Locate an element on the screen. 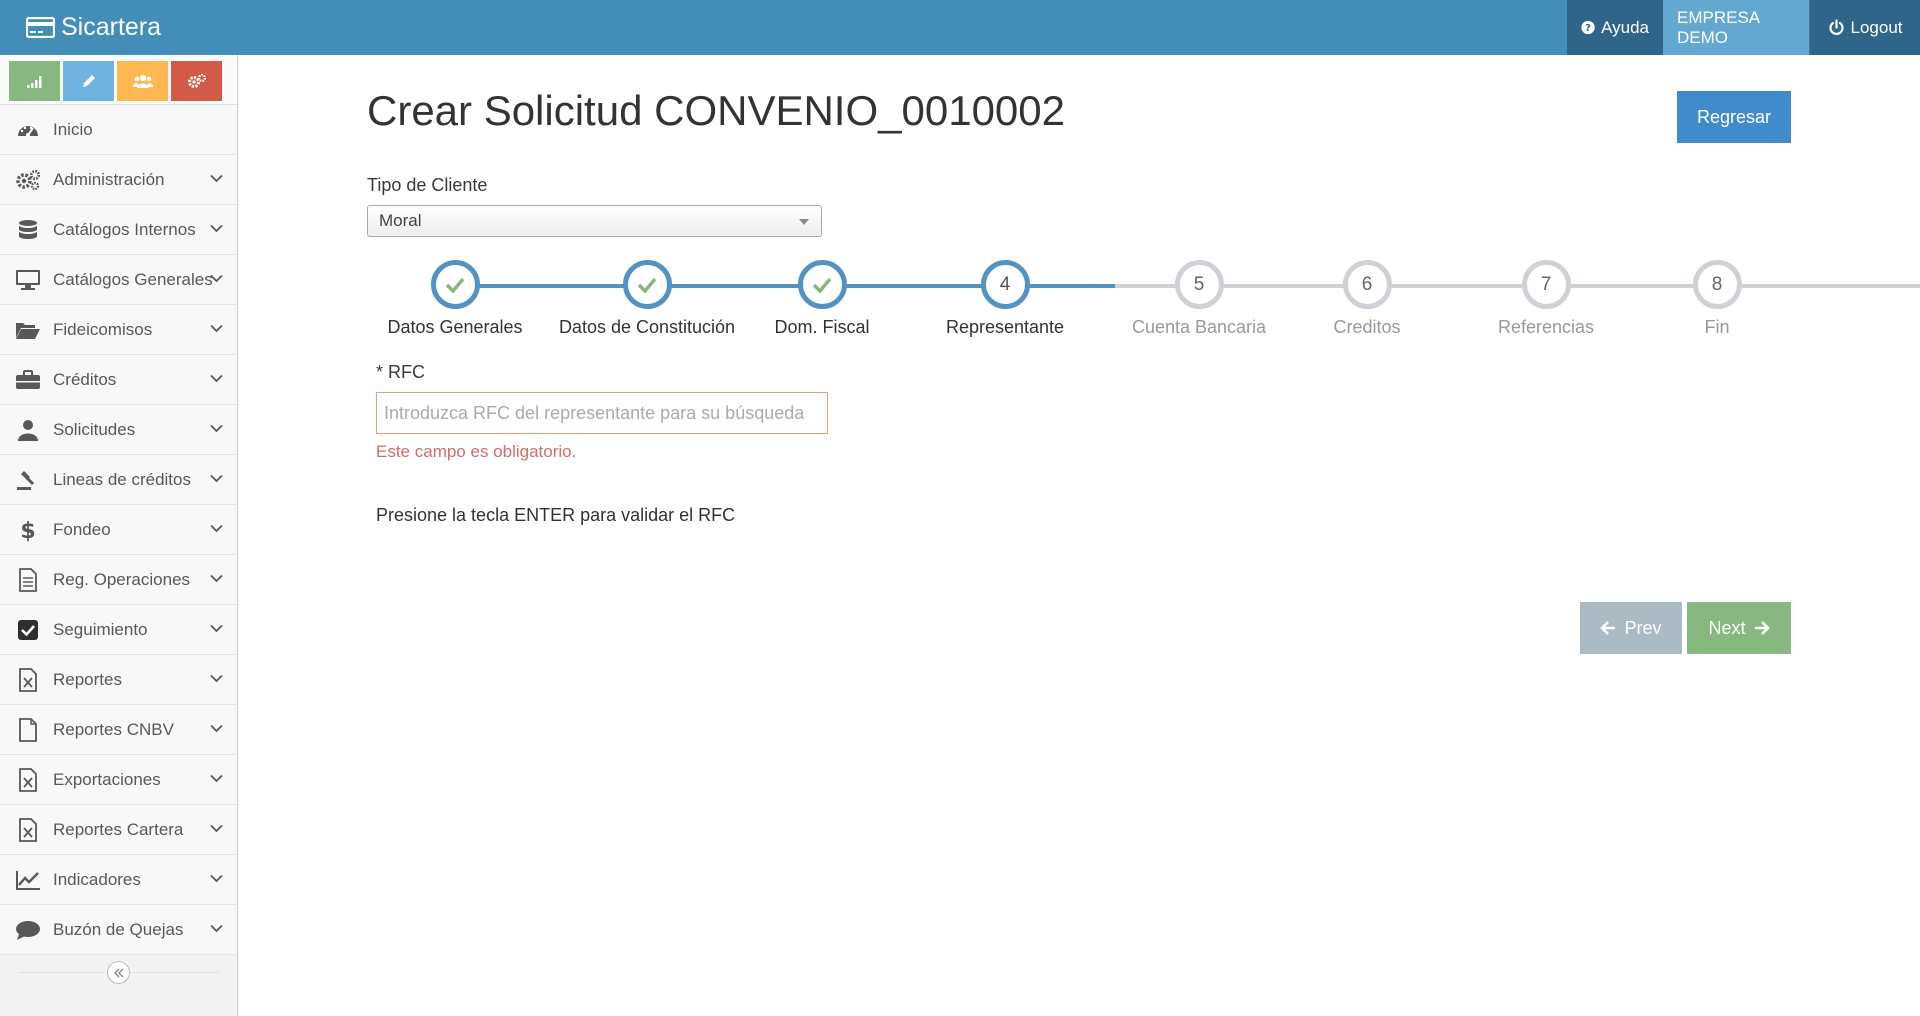 The height and width of the screenshot is (1016, 1920). prev-label: Prev is located at coordinates (1643, 627).